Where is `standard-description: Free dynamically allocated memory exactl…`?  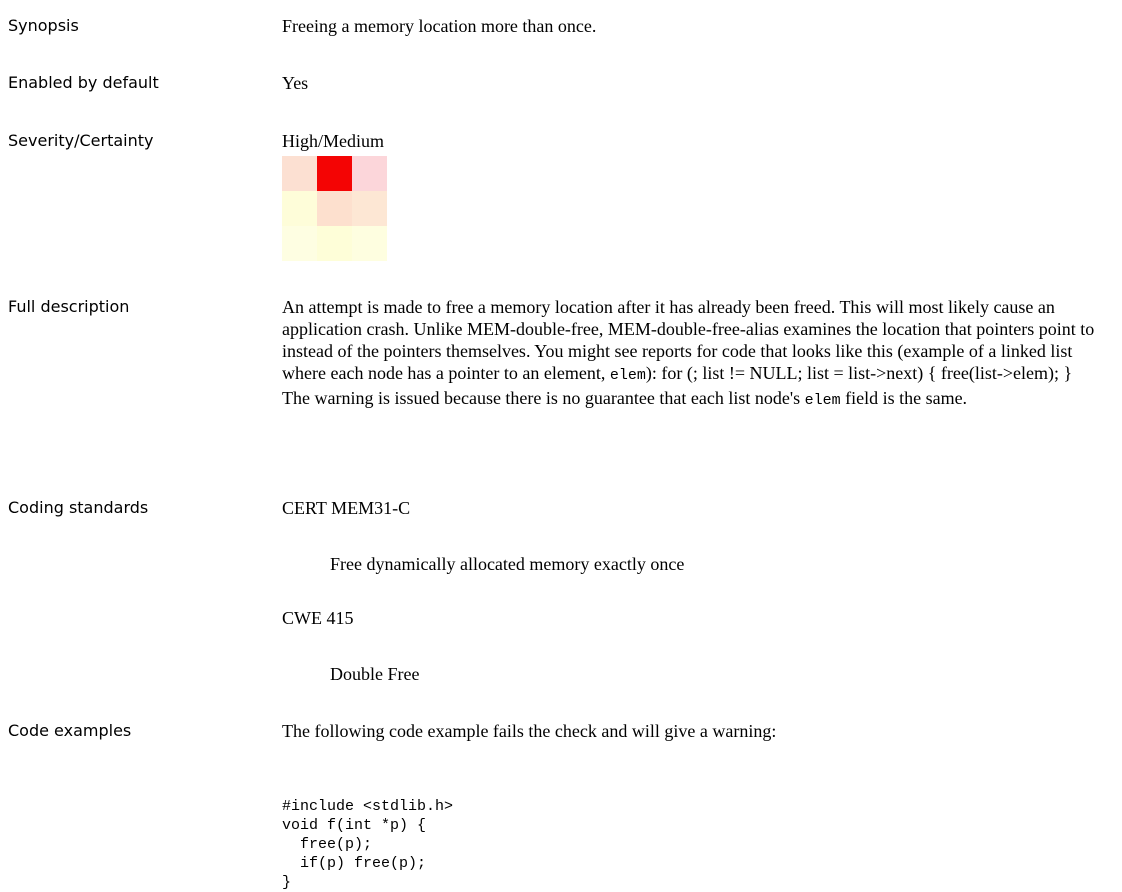 standard-description: Free dynamically allocated memory exactl… is located at coordinates (507, 564).